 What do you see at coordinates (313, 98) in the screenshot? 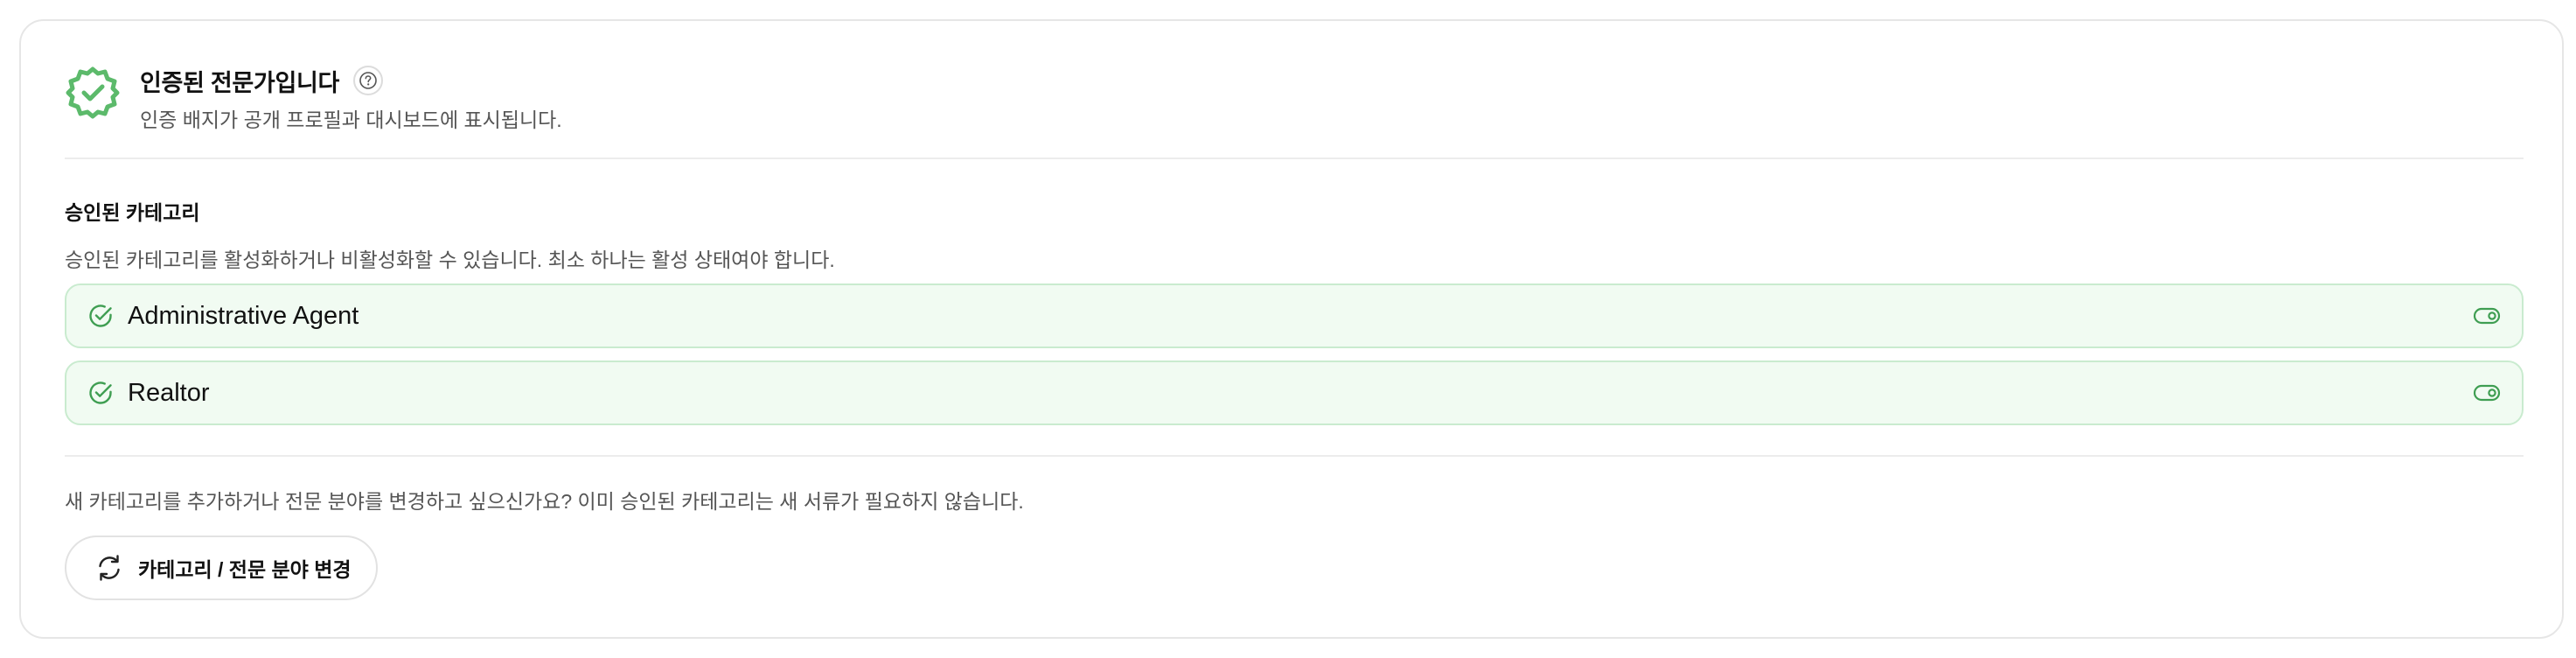
I see `verification-header: 인증된 전문가입니다 인증 배지가 공개 프로필과 대시보드에 표시됩니다.` at bounding box center [313, 98].